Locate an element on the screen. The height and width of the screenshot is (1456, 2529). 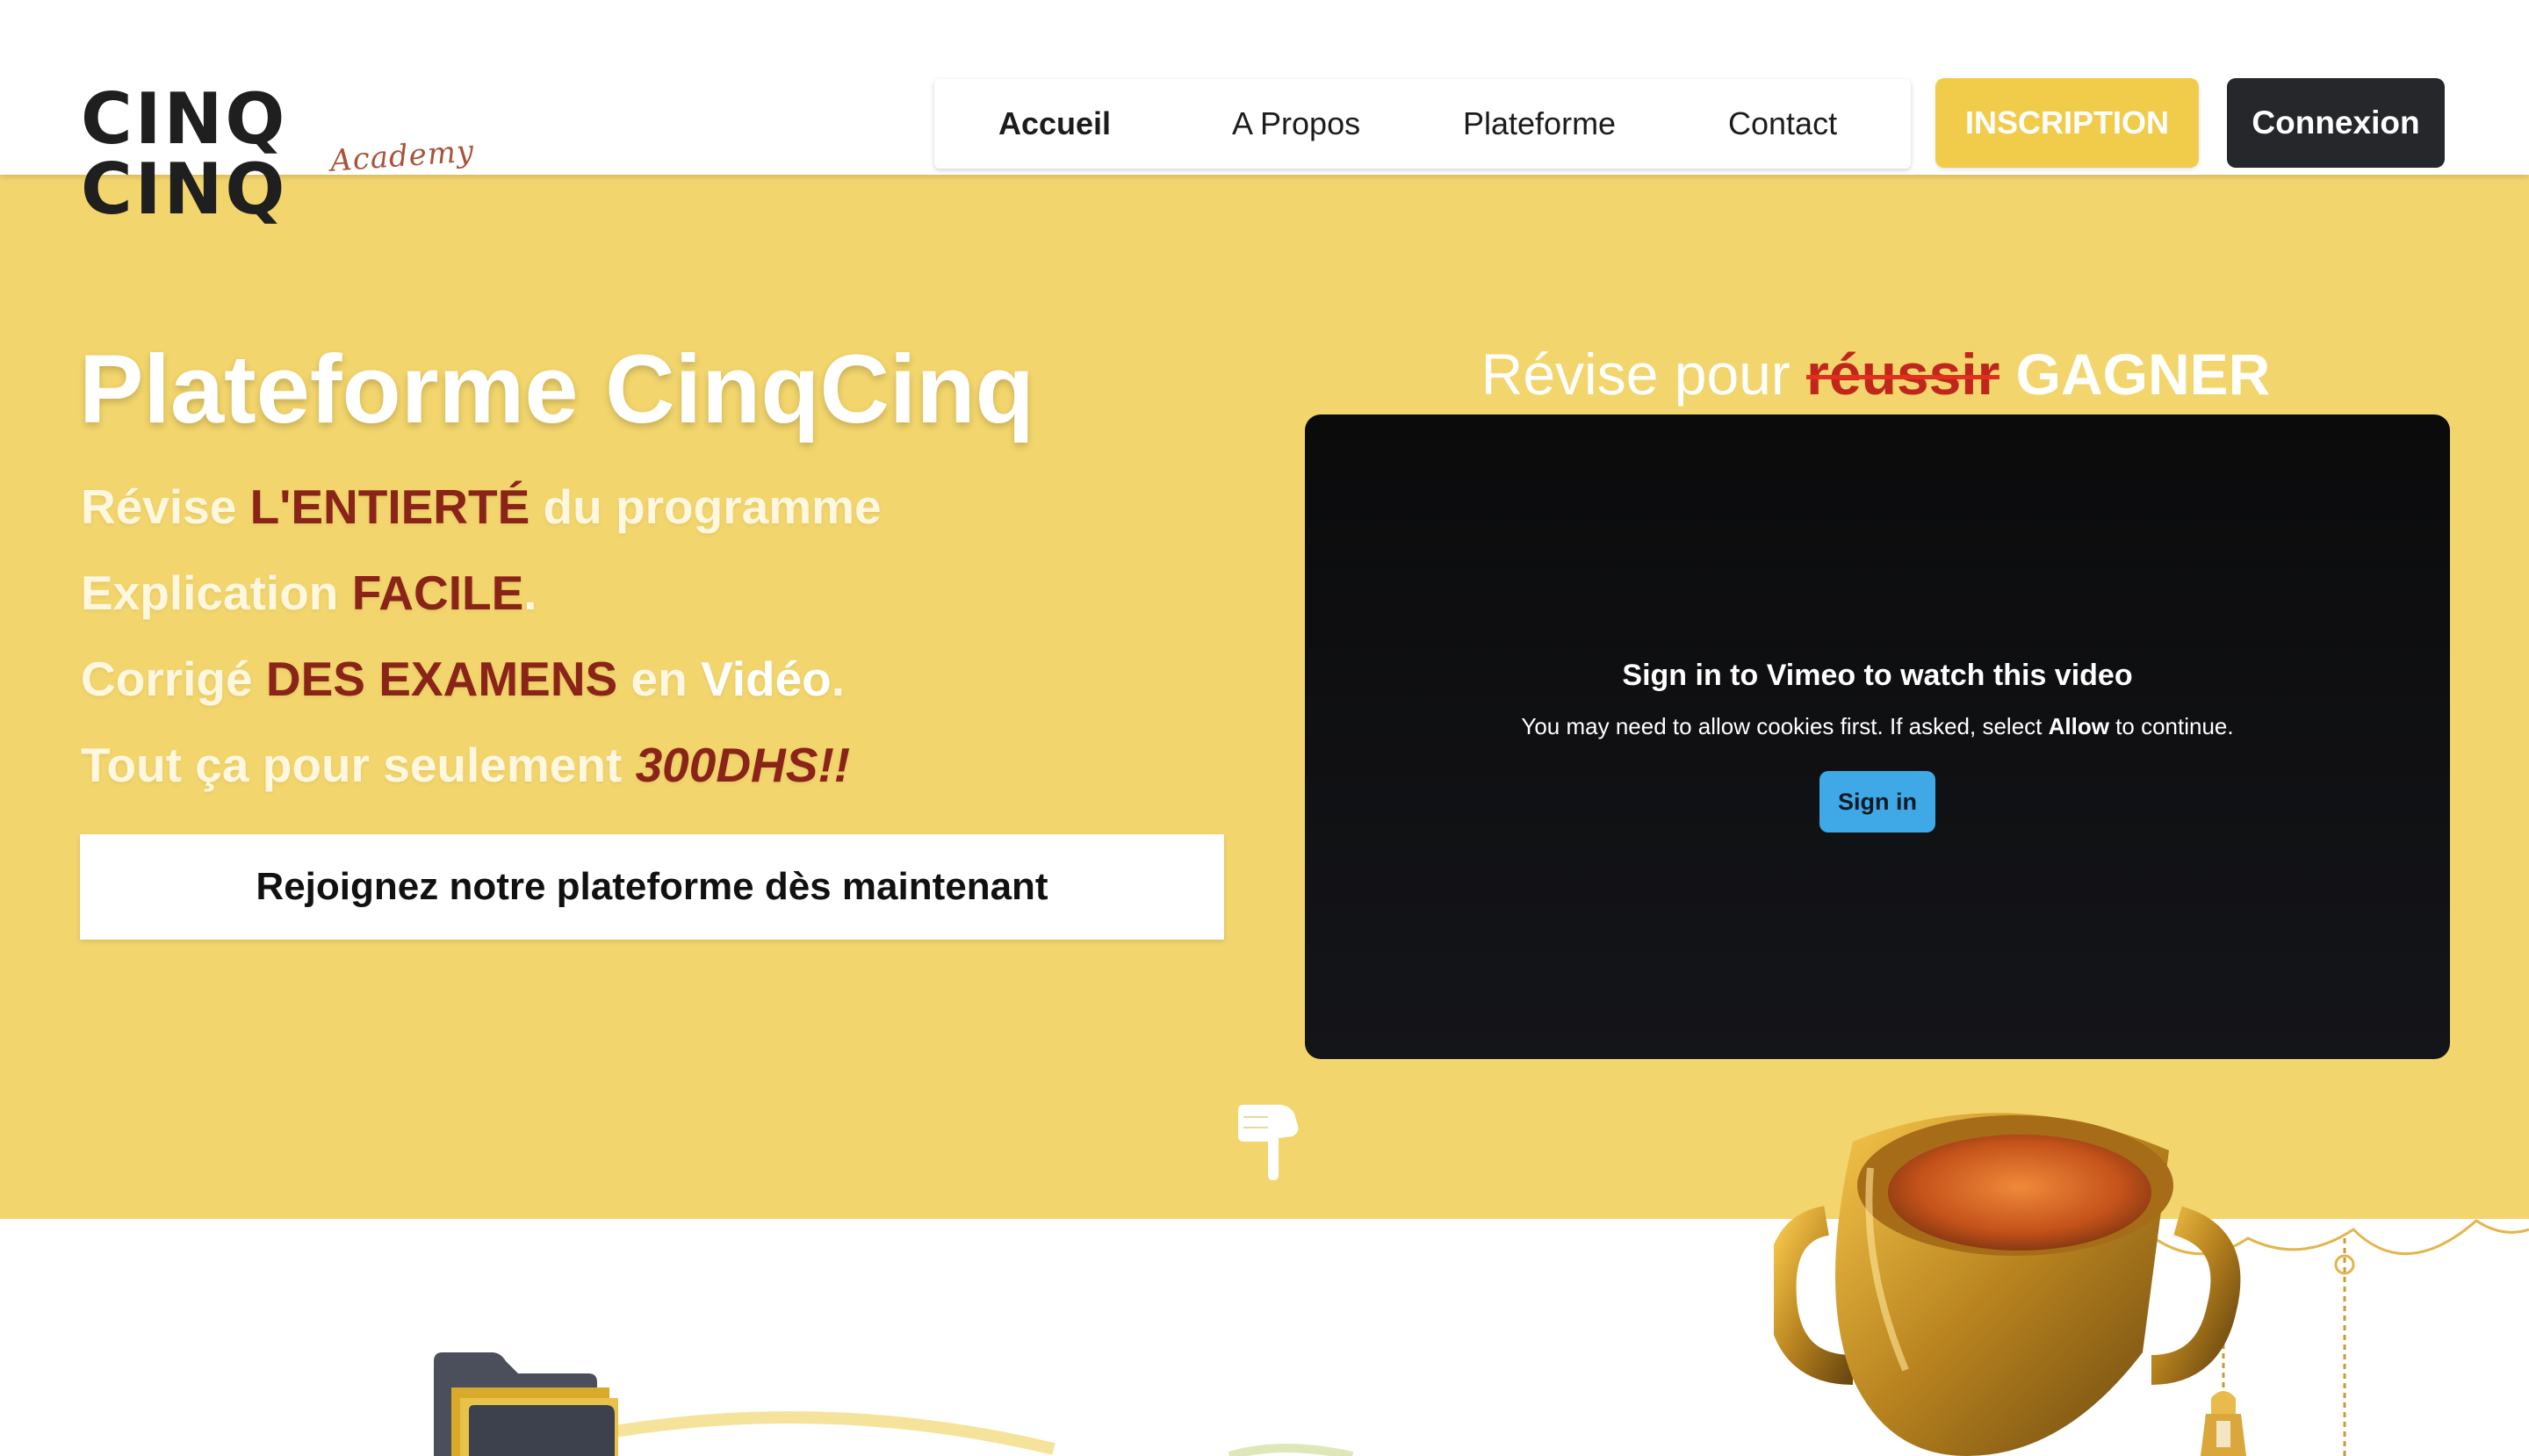
site-logo: CINQ CINQ Academy is located at coordinates (291, 154).